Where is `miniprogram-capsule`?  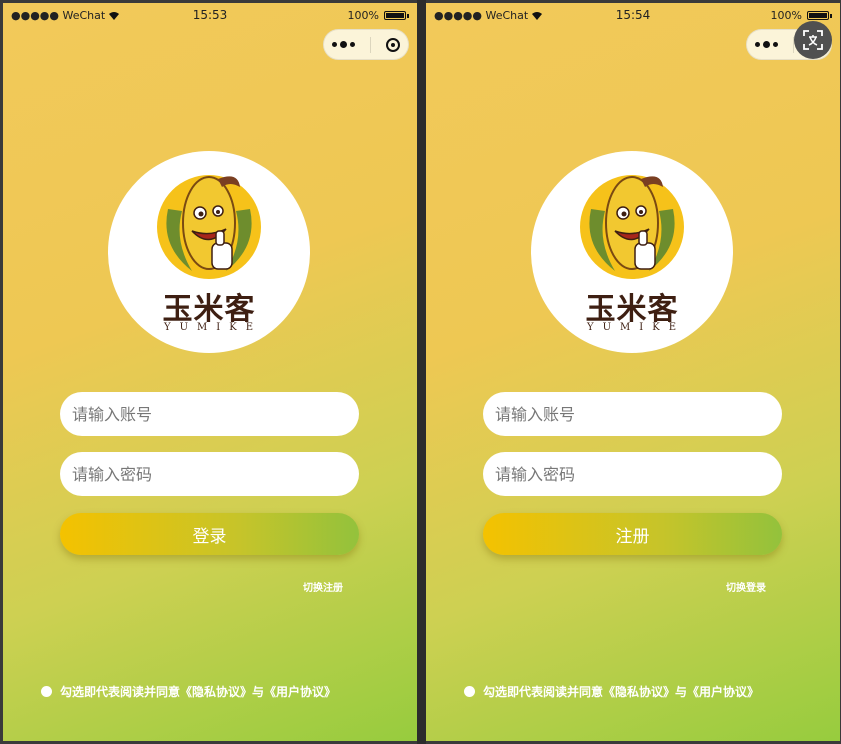
miniprogram-capsule is located at coordinates (366, 44).